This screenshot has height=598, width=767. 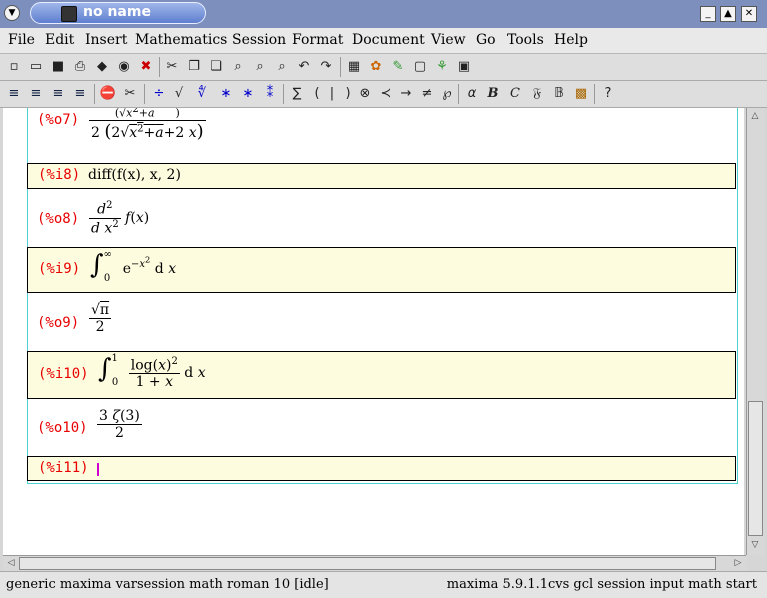 I want to click on menu-view: View, so click(x=448, y=40).